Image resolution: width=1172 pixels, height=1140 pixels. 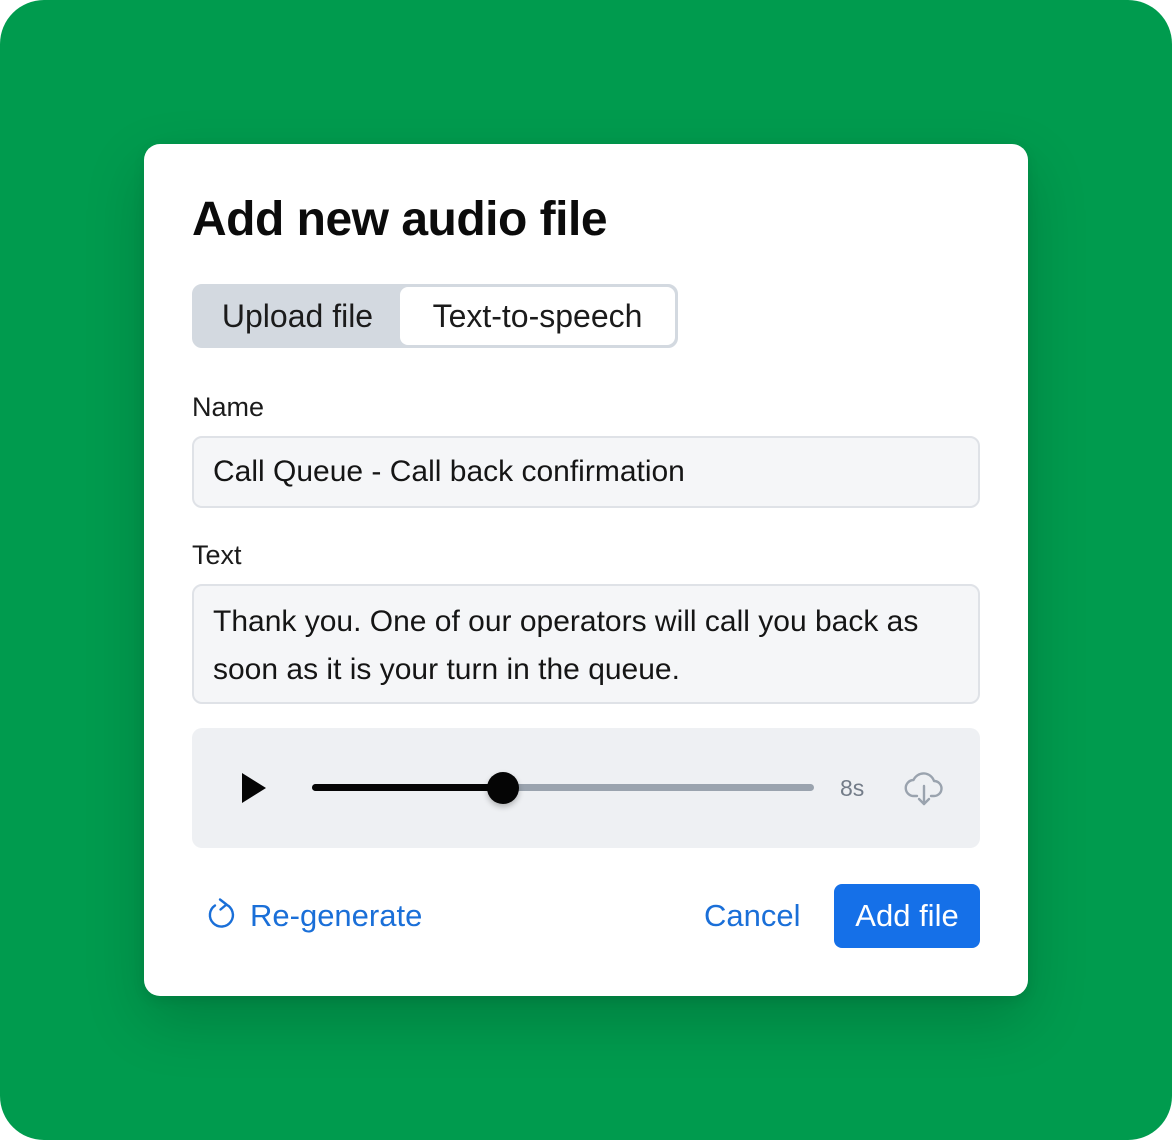 I want to click on progress-track, so click(x=563, y=788).